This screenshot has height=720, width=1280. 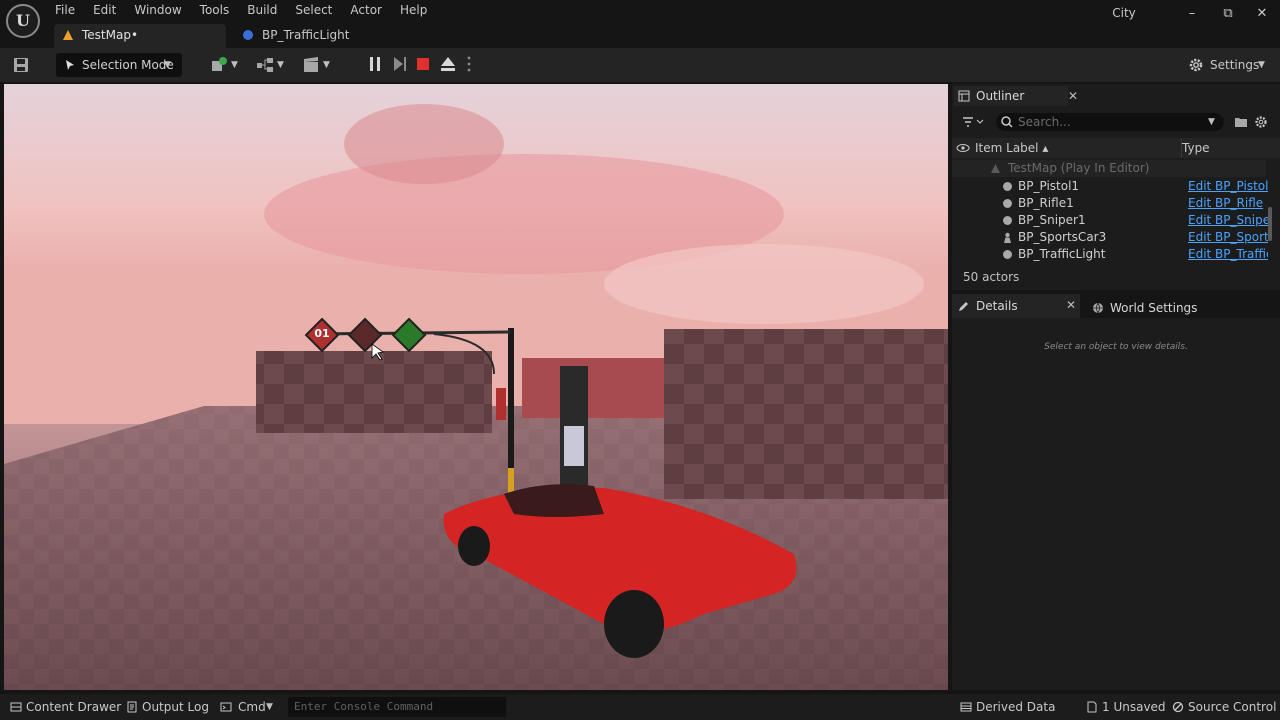 What do you see at coordinates (1092, 707) in the screenshot?
I see `unsaved-icon` at bounding box center [1092, 707].